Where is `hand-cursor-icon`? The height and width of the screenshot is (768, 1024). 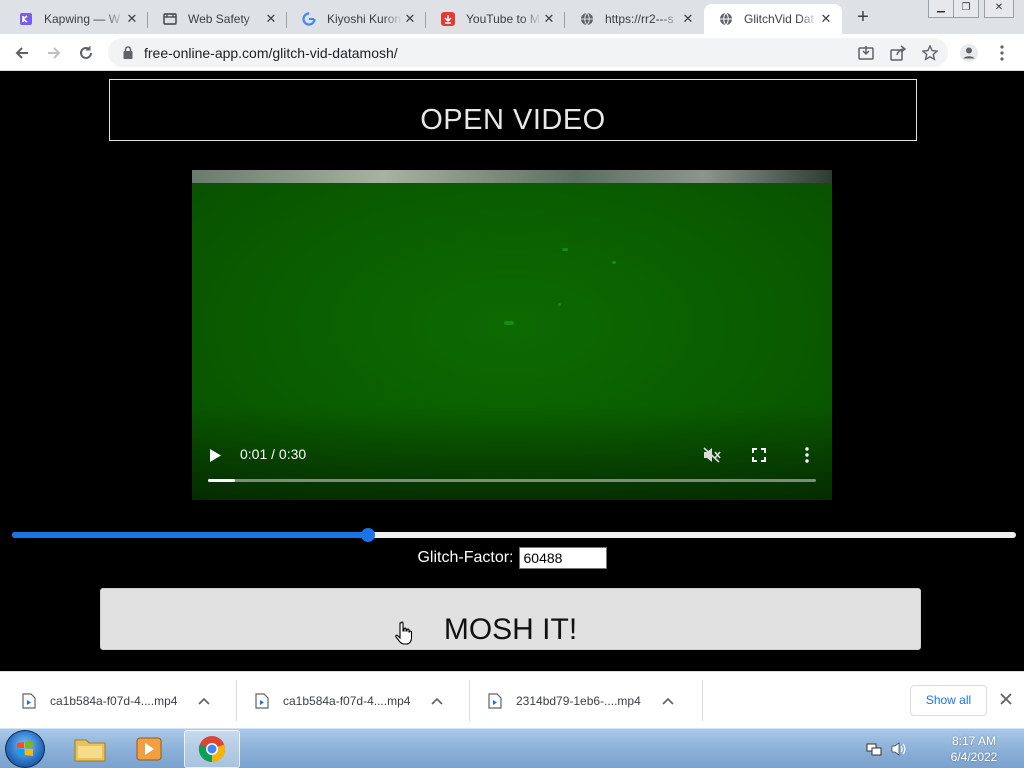
hand-cursor-icon is located at coordinates (404, 633).